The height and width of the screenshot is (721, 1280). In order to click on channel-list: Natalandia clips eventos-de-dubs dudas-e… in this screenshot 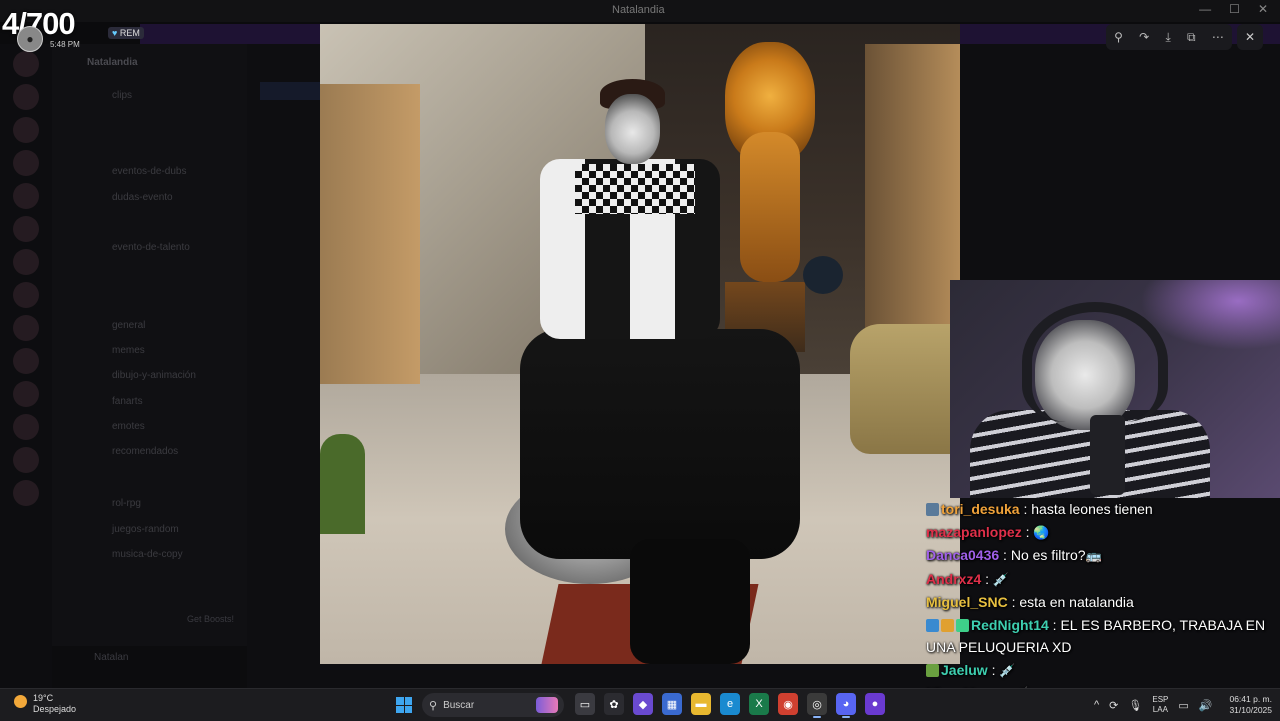, I will do `click(149, 366)`.